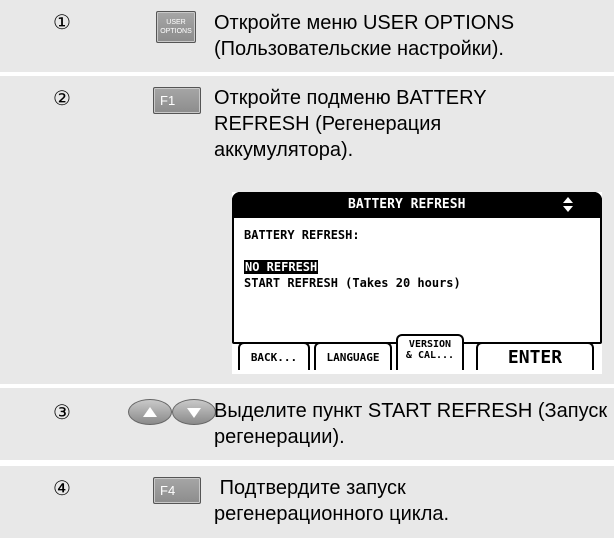 This screenshot has height=545, width=614. What do you see at coordinates (62, 488) in the screenshot?
I see `step-number: ④` at bounding box center [62, 488].